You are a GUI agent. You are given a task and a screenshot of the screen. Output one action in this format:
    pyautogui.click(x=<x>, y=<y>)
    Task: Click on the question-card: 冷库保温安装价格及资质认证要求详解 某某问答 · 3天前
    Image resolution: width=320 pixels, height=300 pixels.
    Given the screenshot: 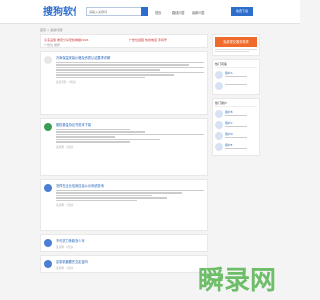 What is the action you would take?
    pyautogui.click(x=124, y=83)
    